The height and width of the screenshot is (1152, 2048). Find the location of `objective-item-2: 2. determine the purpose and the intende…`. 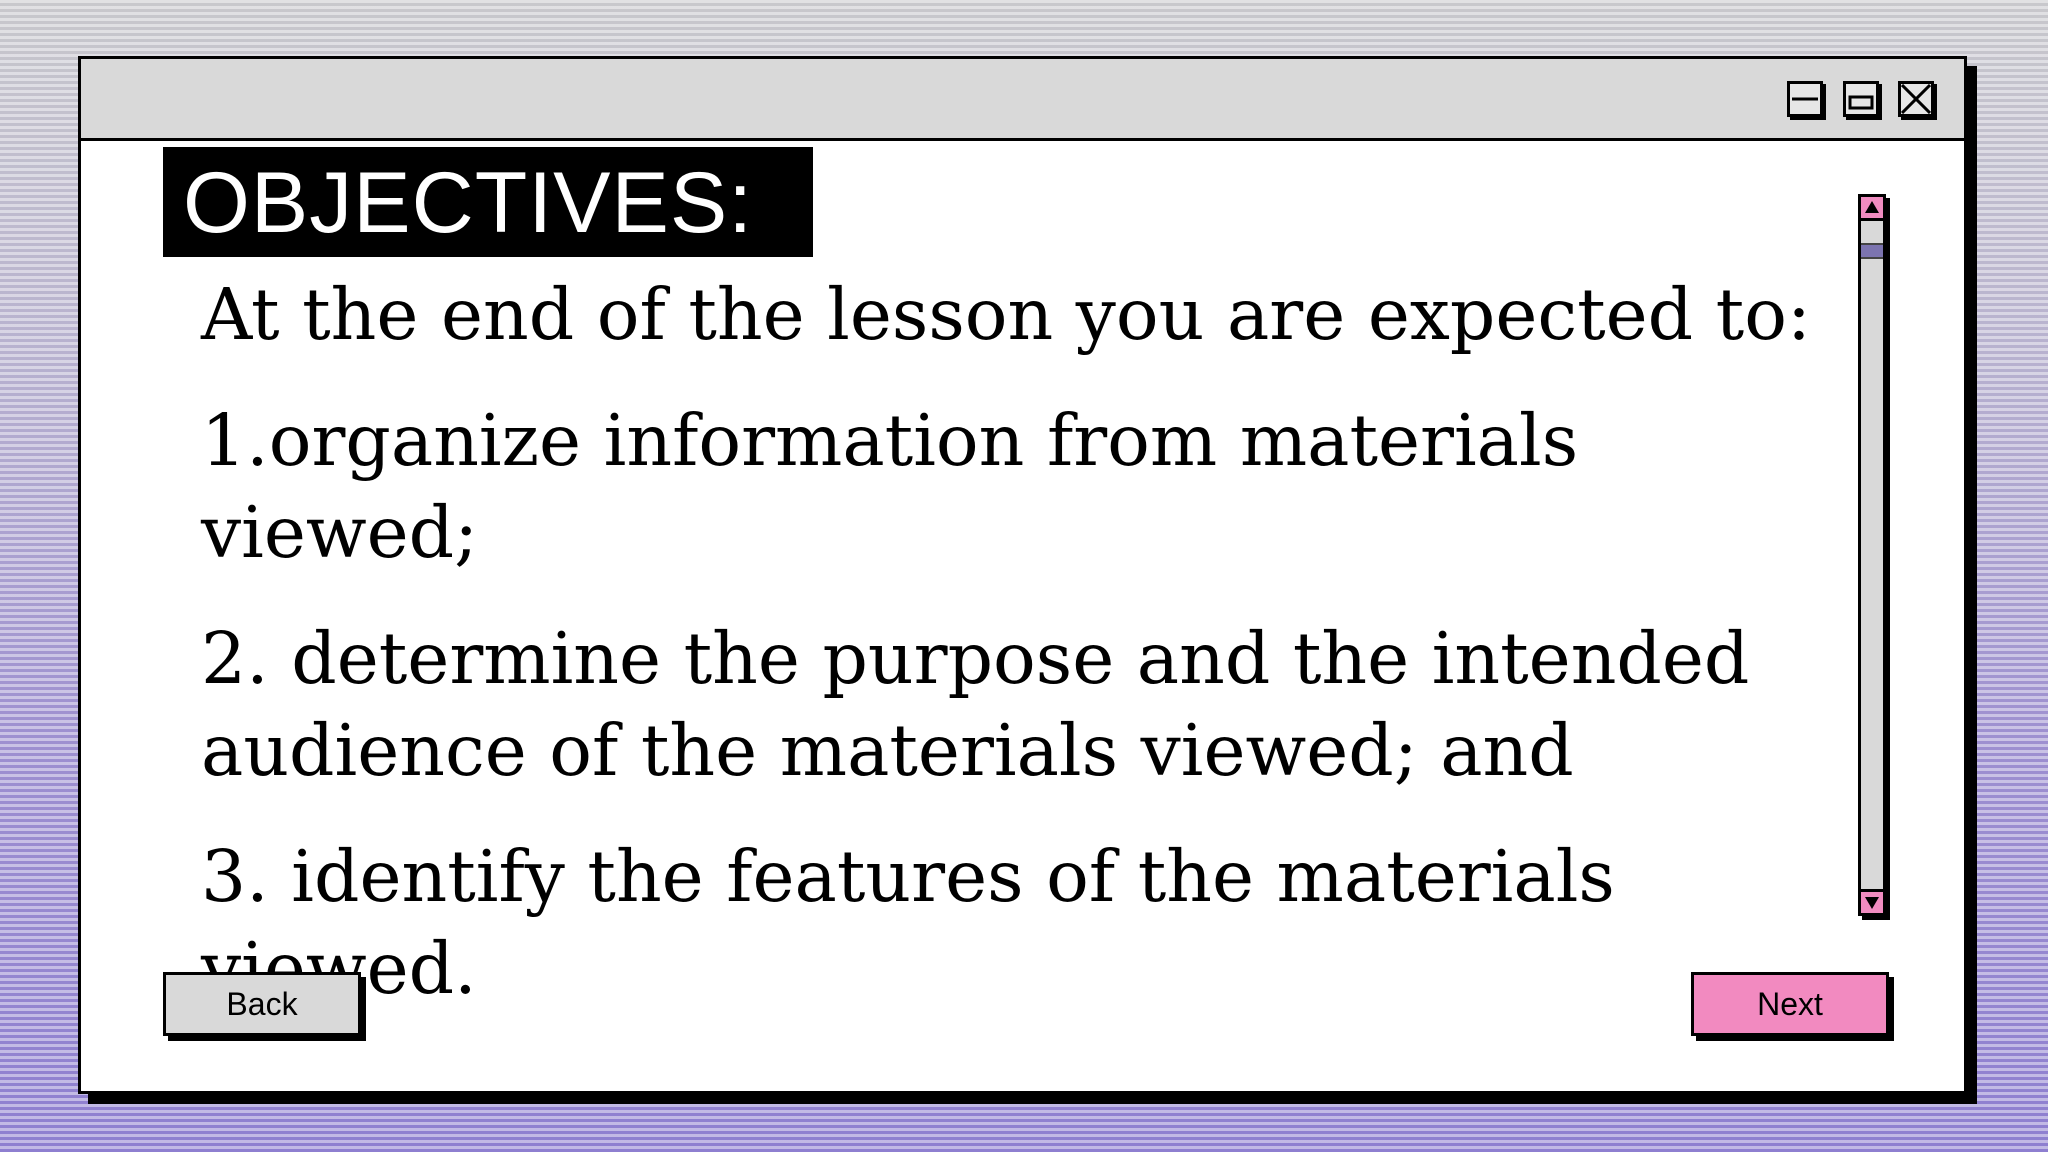

objective-item-2: 2. determine the purpose and the intende… is located at coordinates (975, 704).